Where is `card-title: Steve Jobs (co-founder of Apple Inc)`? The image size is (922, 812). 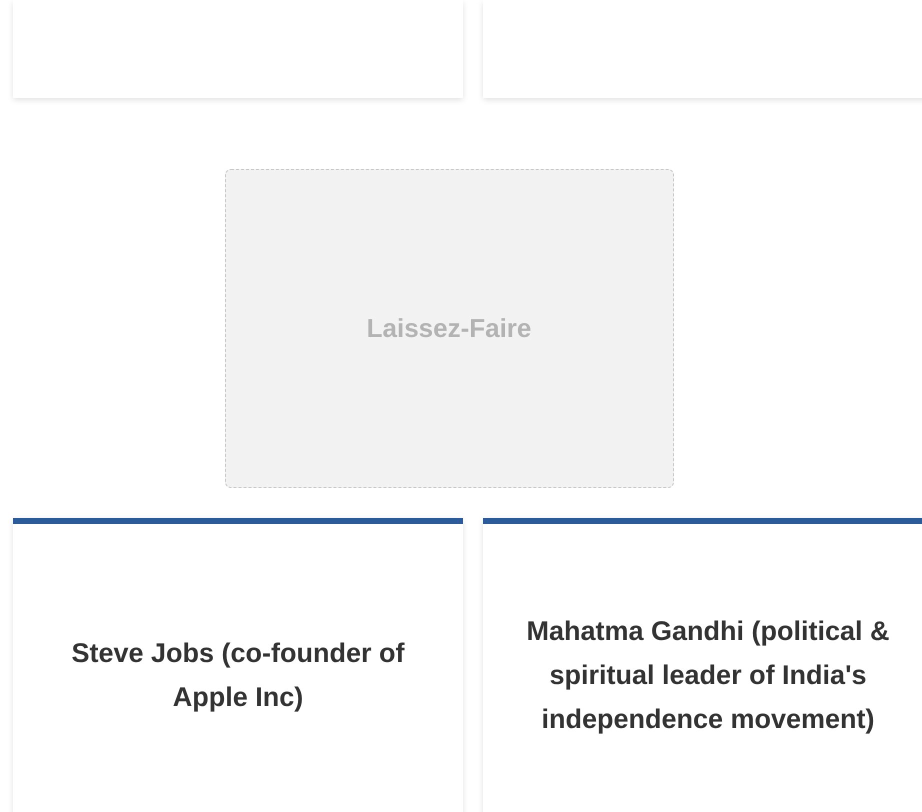
card-title: Steve Jobs (co-founder of Apple Inc) is located at coordinates (238, 675).